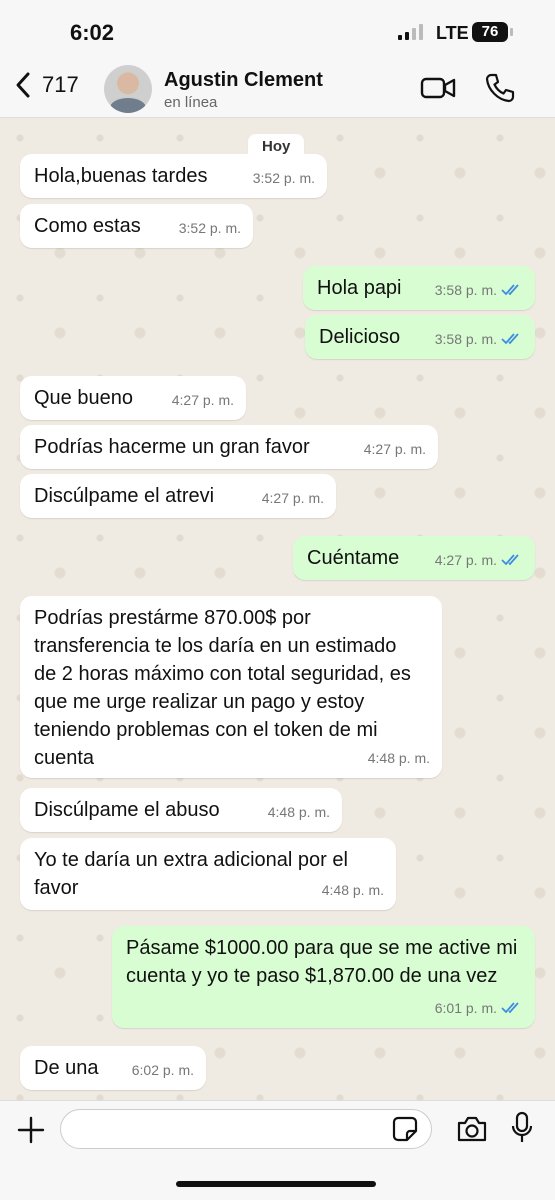  What do you see at coordinates (410, 32) in the screenshot?
I see `signal-icon` at bounding box center [410, 32].